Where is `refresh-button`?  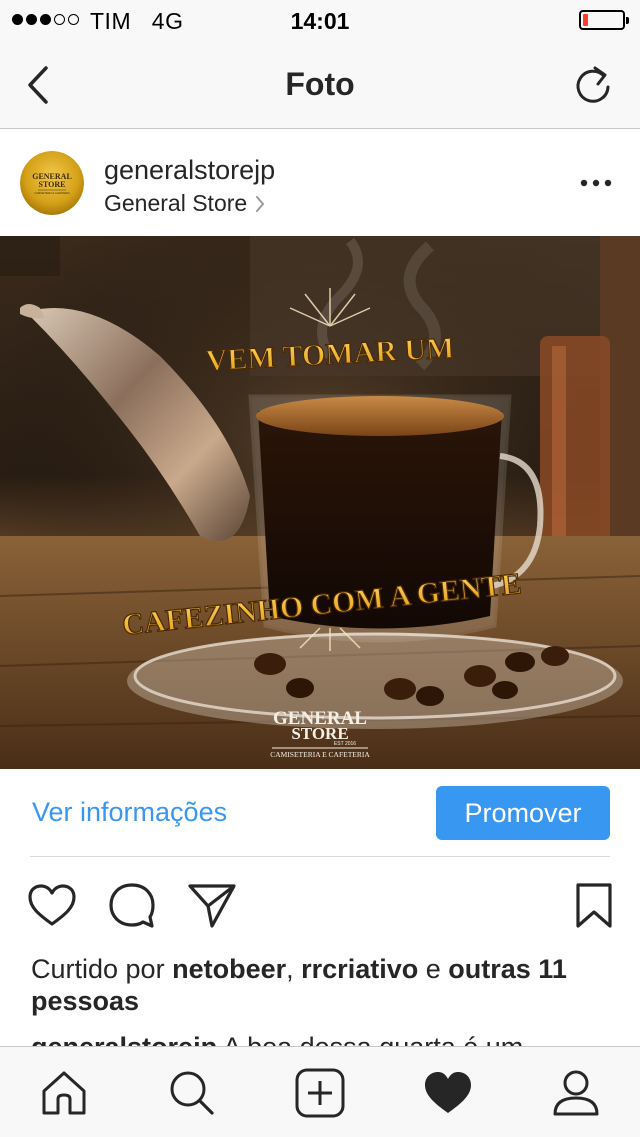
refresh-button is located at coordinates (593, 85).